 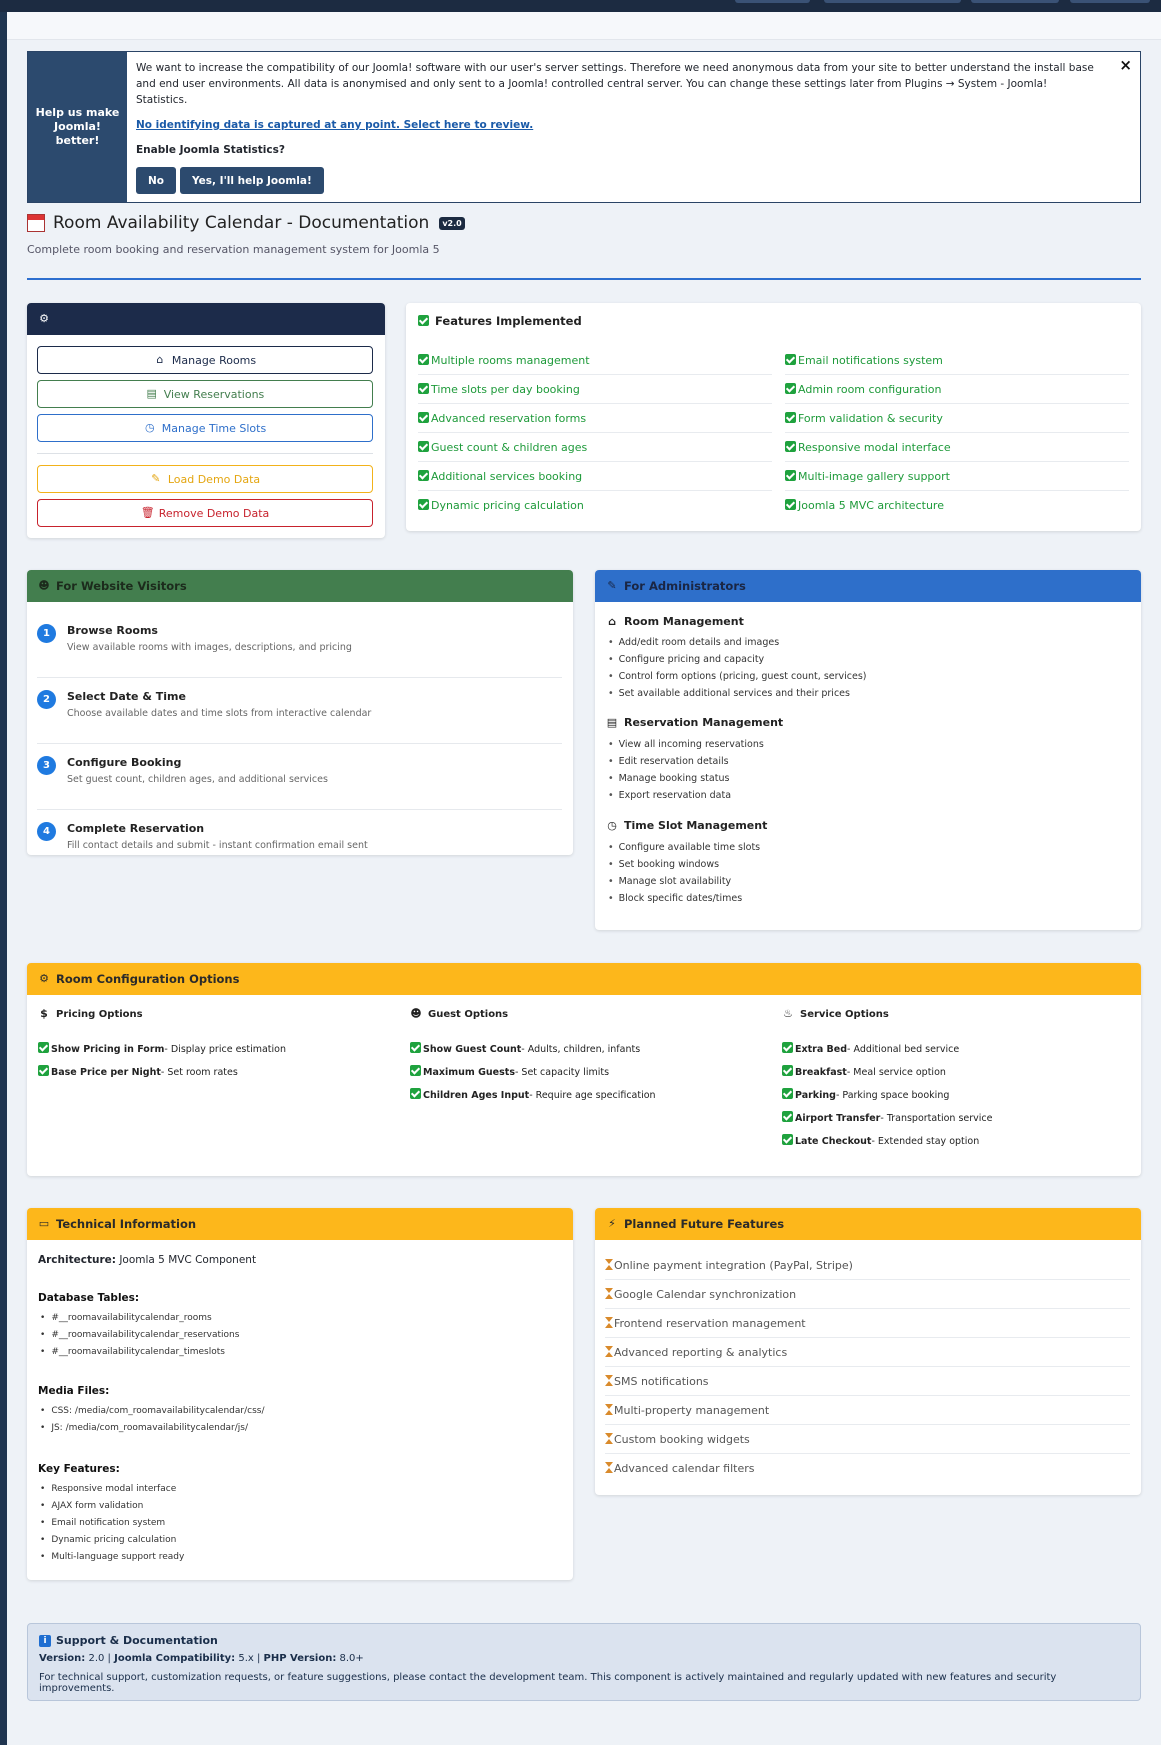 I want to click on future-feature-item: Multi-property management, so click(x=867, y=1410).